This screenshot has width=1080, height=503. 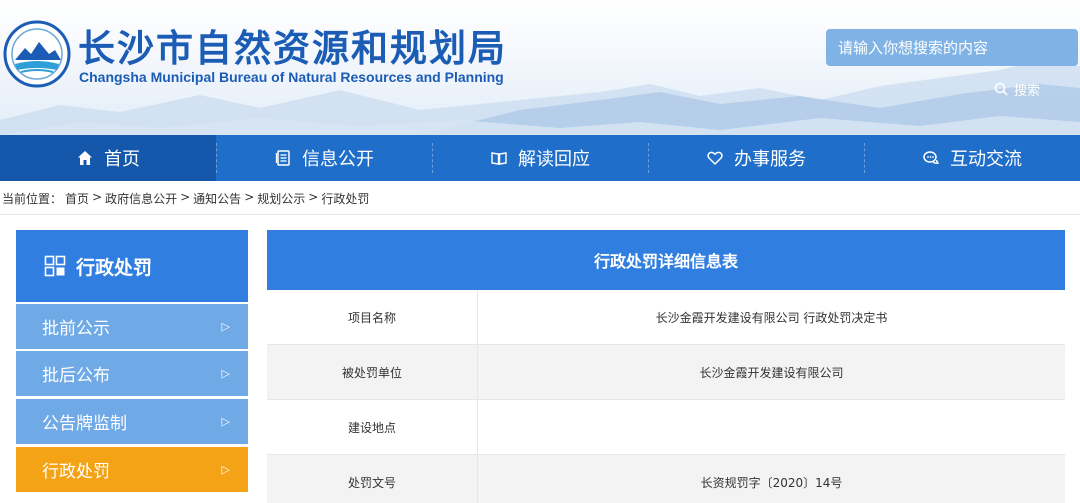 What do you see at coordinates (132, 421) in the screenshot?
I see `sidebar-item-billboard: 公告牌监制 ▷` at bounding box center [132, 421].